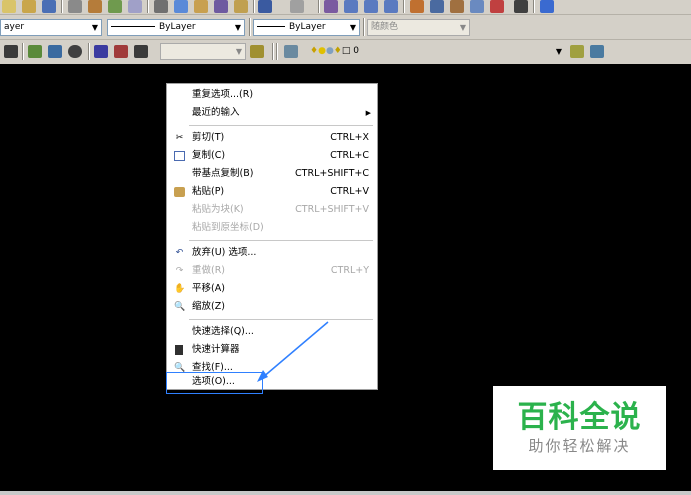  Describe the element at coordinates (579, 446) in the screenshot. I see `watermark-subtitle: 助你轻松解决` at that location.